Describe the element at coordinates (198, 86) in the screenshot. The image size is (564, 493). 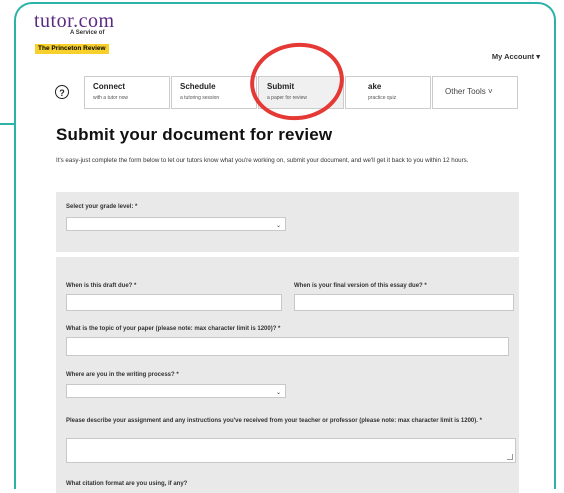
I see `tab-title: Schedule` at that location.